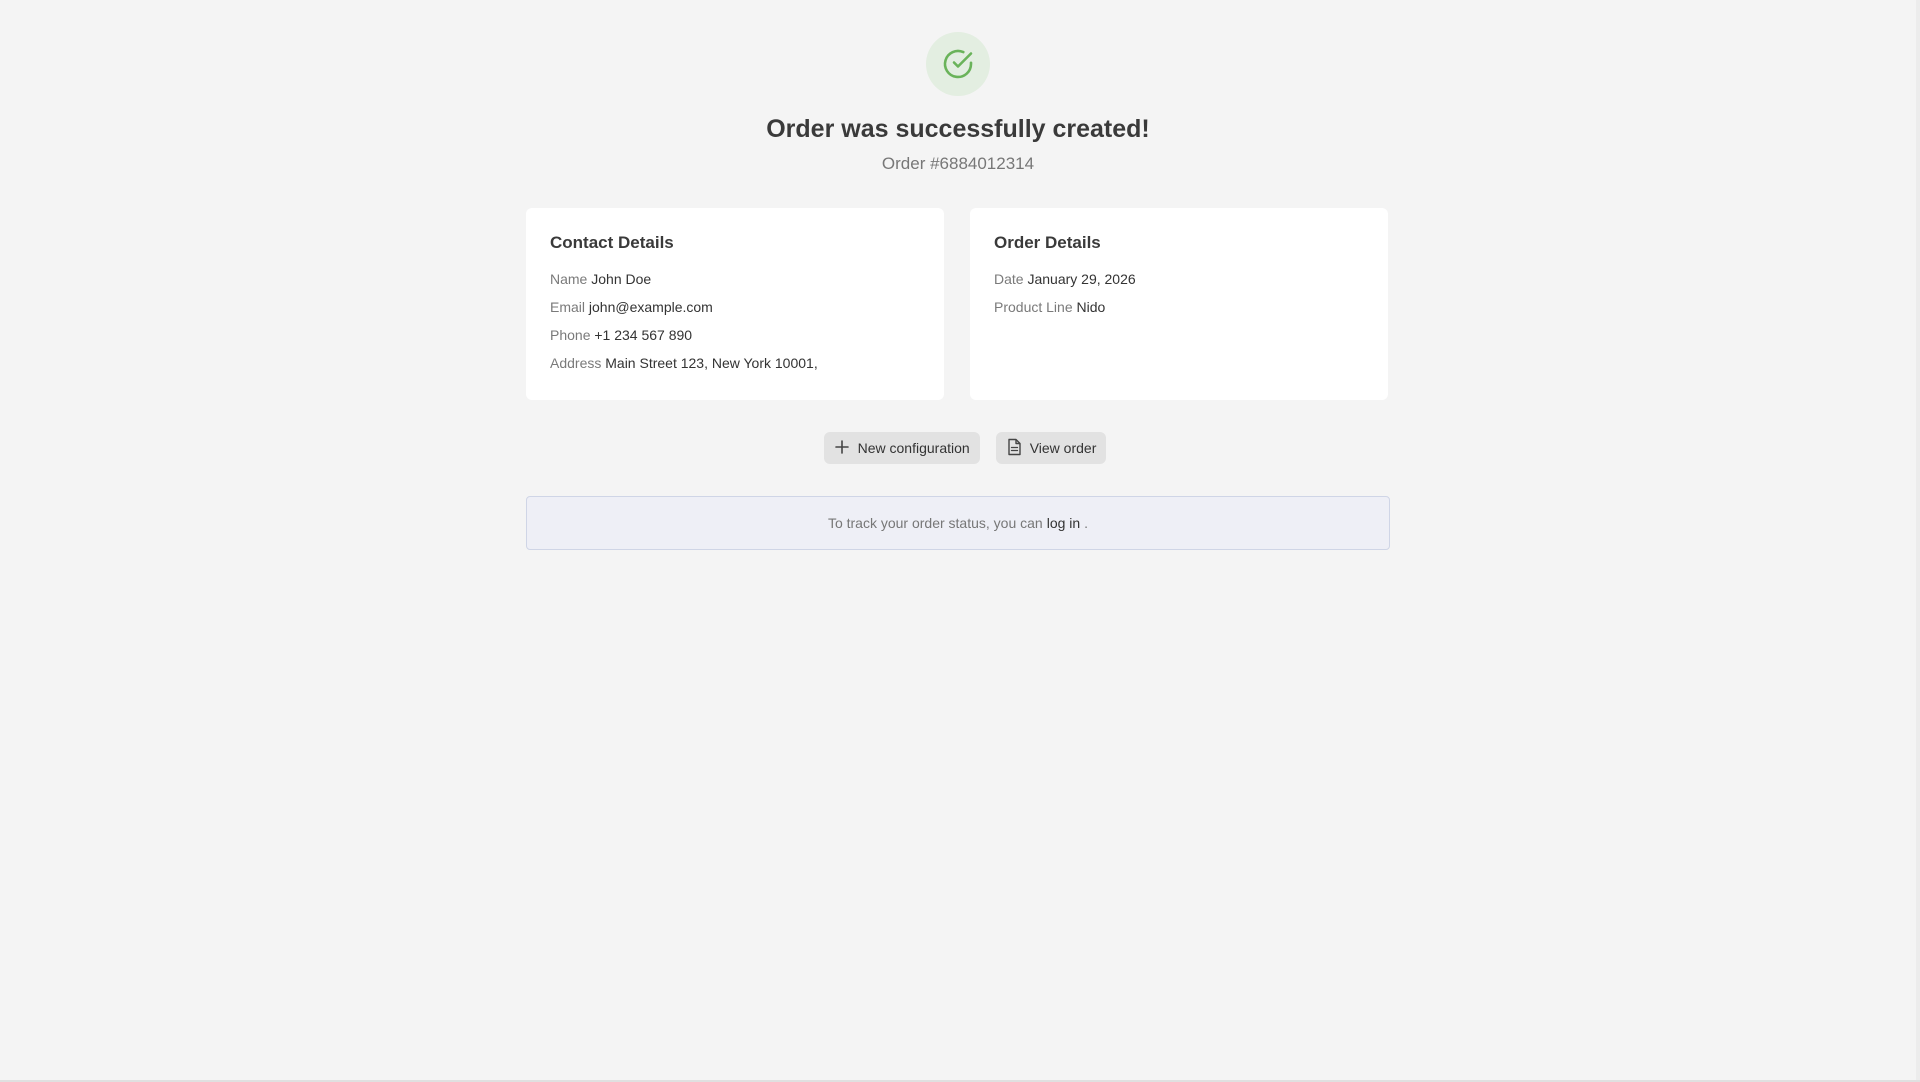 This screenshot has width=1920, height=1082. I want to click on new-configuration-button: New configuration, so click(901, 448).